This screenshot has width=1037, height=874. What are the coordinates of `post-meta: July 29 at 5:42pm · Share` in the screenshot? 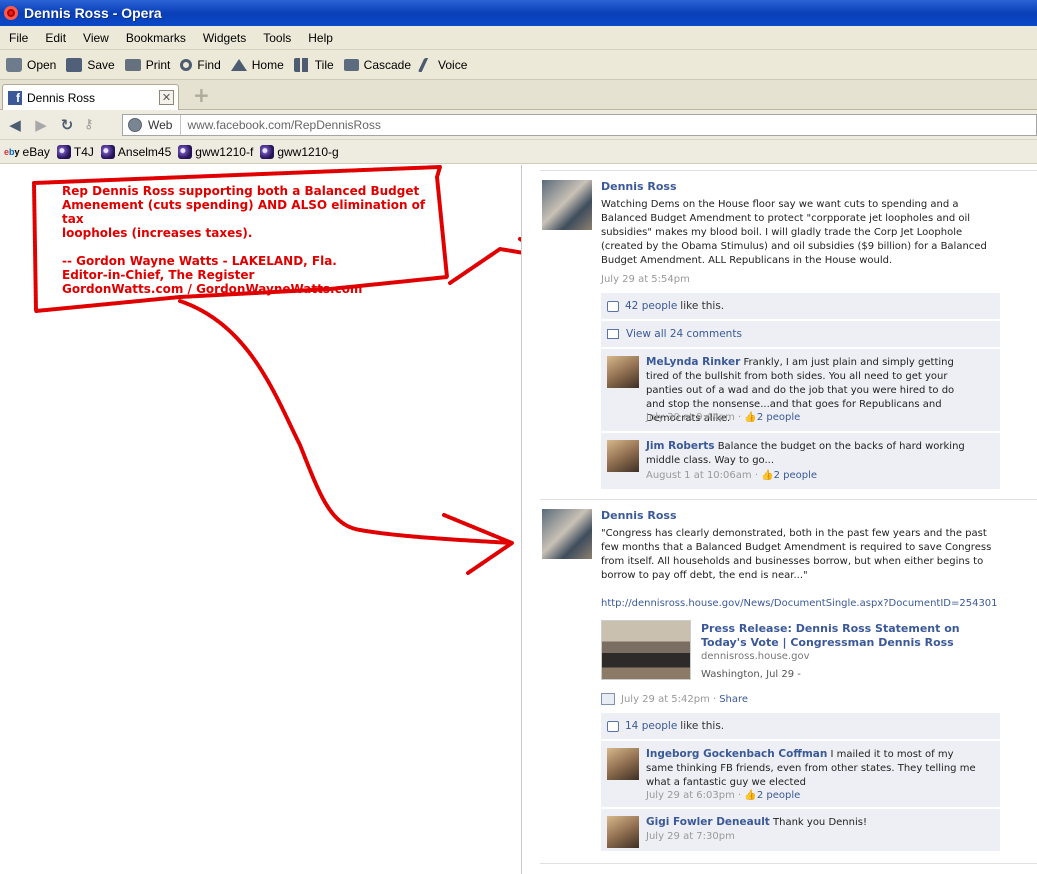 It's located at (674, 699).